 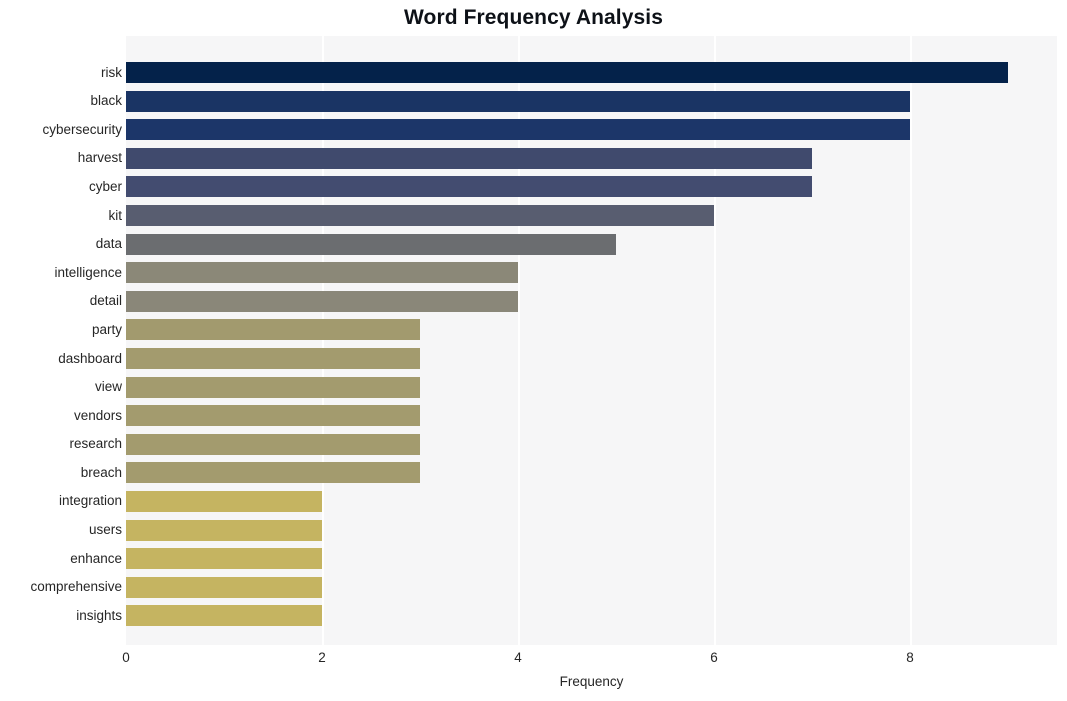 I want to click on bar-breach, so click(x=273, y=473).